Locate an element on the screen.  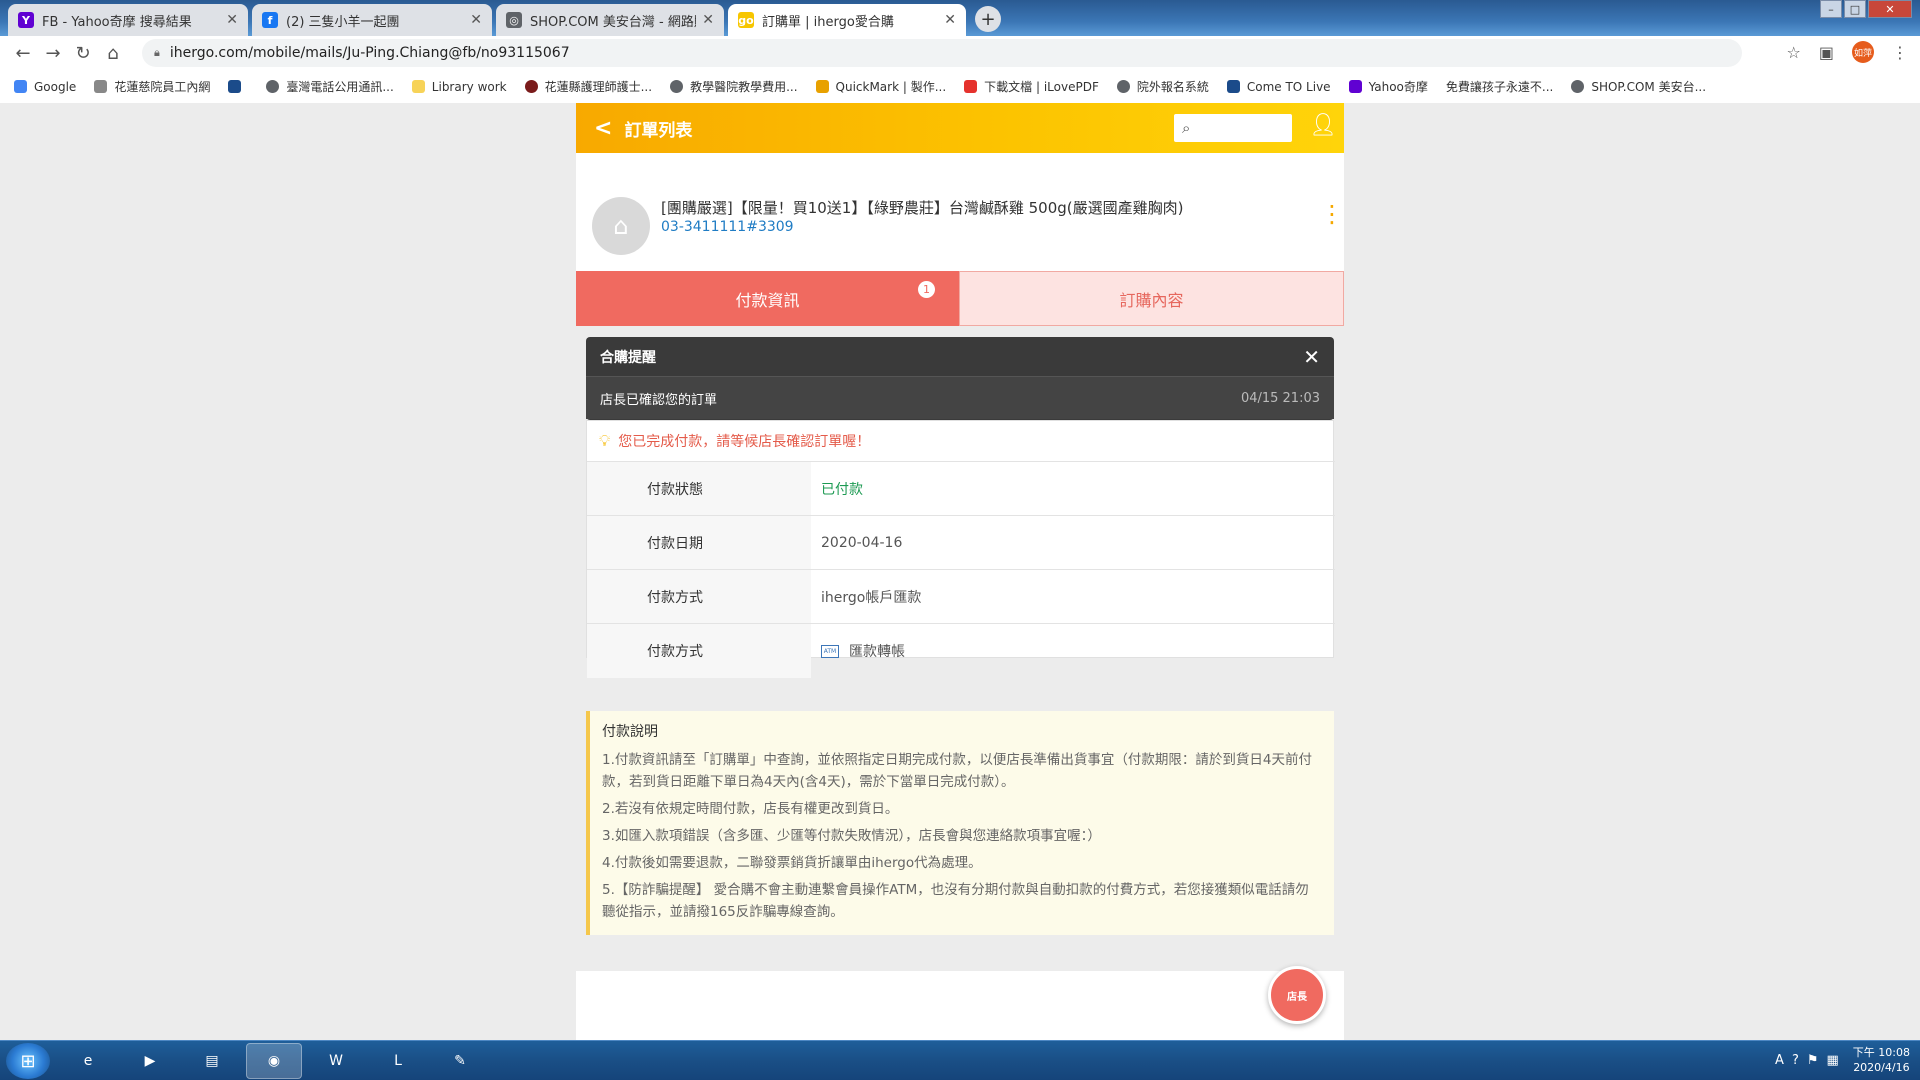
row-label: 付款狀態 is located at coordinates (699, 488).